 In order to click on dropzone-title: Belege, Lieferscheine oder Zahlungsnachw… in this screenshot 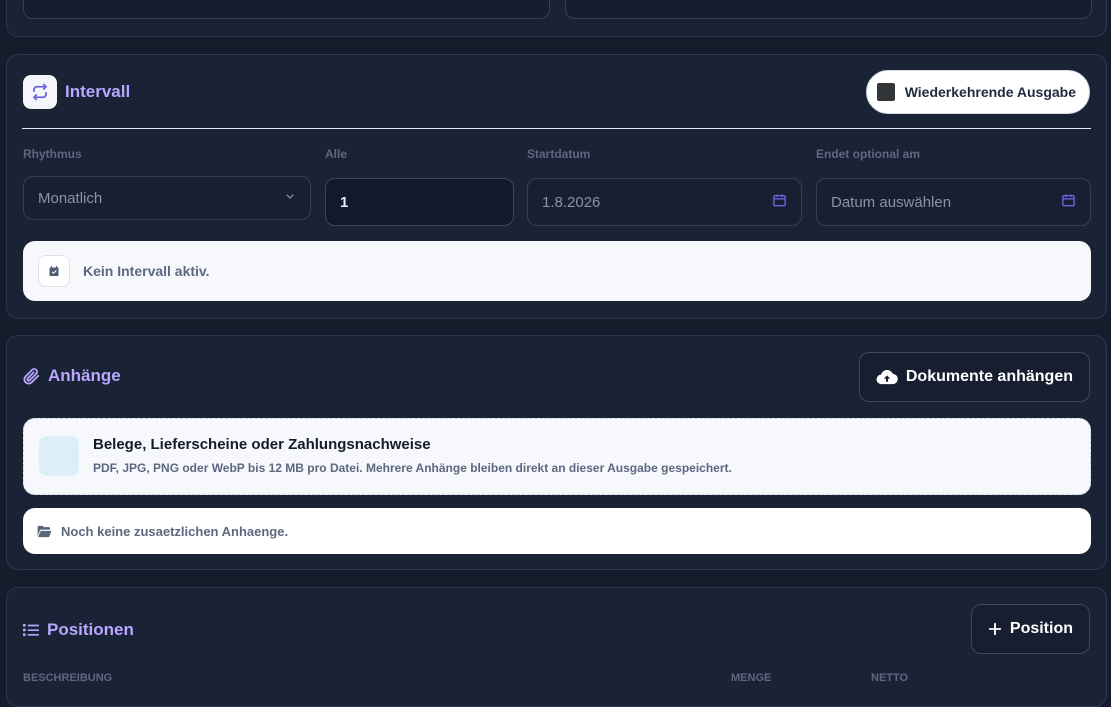, I will do `click(262, 444)`.